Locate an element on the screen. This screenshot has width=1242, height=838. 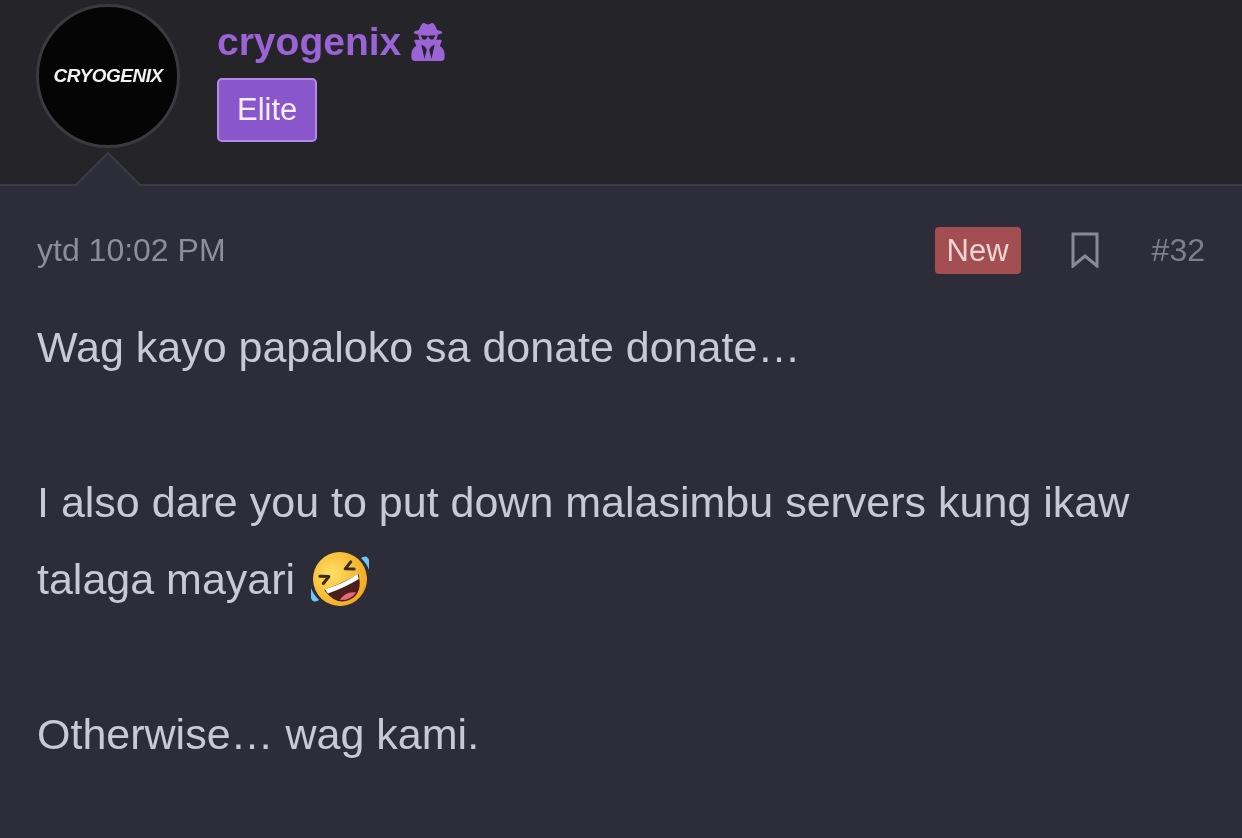
user-title-badge: Elite is located at coordinates (267, 110).